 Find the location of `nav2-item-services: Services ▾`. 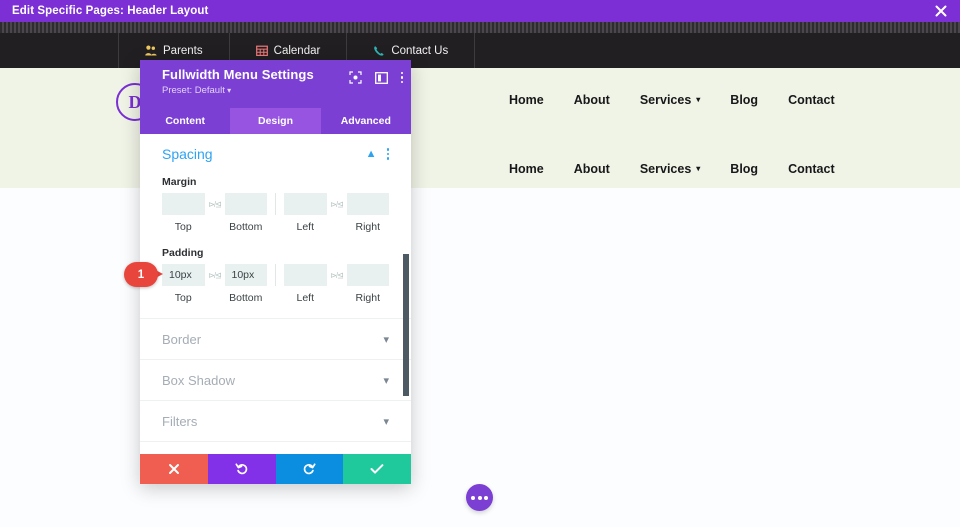

nav2-item-services: Services ▾ is located at coordinates (670, 169).